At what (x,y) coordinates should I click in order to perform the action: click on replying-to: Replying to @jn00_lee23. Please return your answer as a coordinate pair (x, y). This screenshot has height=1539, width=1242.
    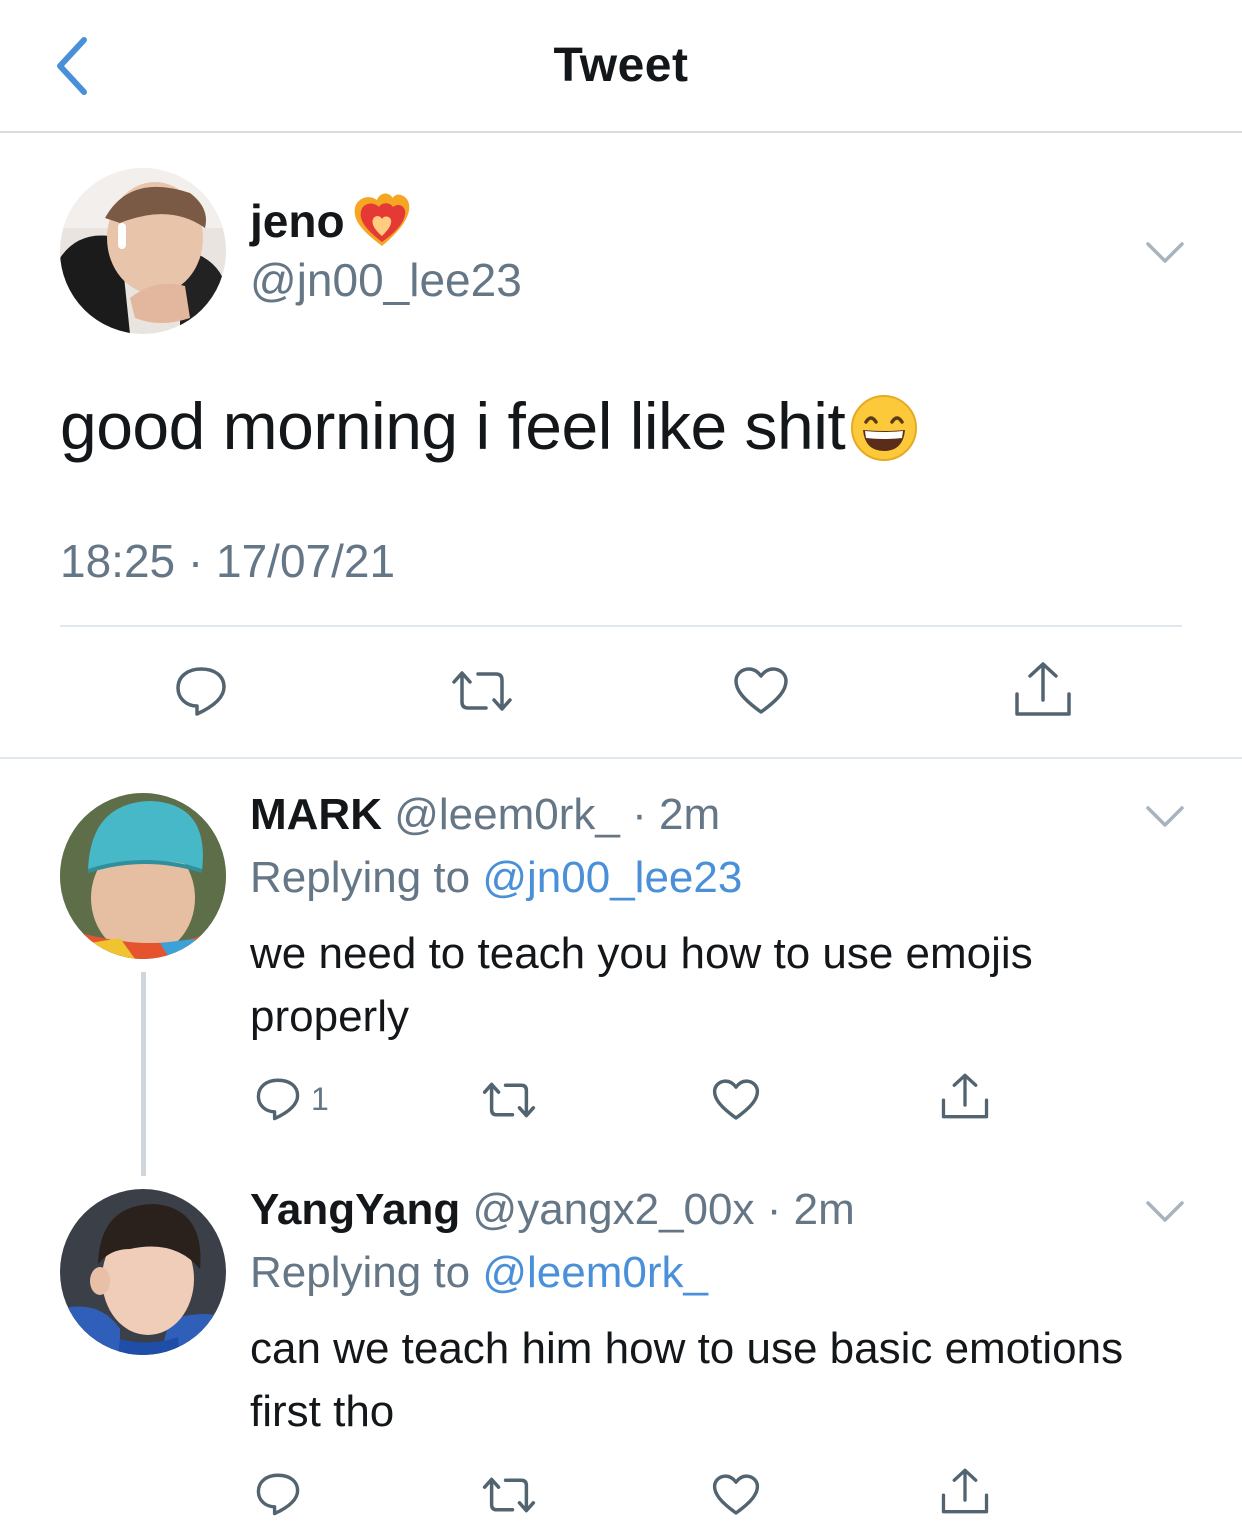
    Looking at the image, I should click on (496, 877).